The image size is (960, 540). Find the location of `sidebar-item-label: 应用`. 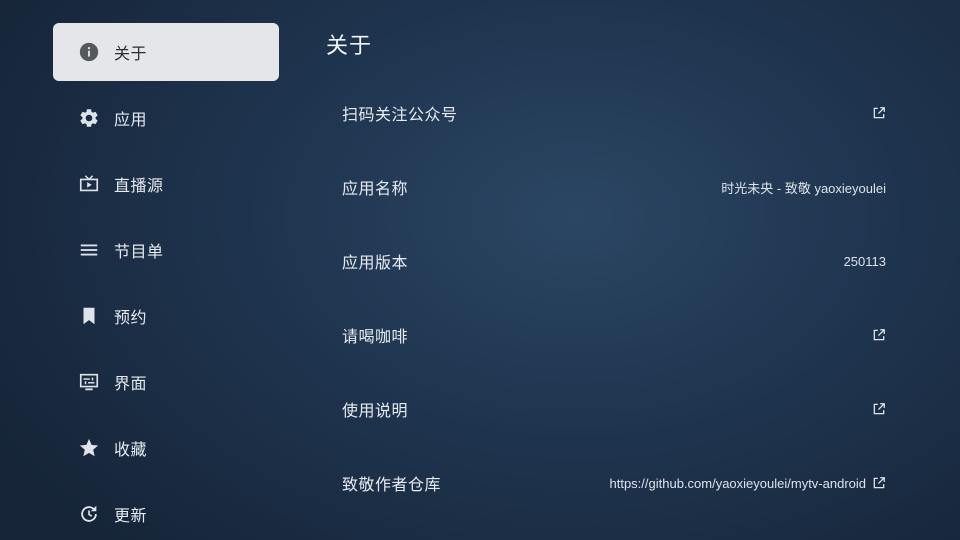

sidebar-item-label: 应用 is located at coordinates (131, 119).